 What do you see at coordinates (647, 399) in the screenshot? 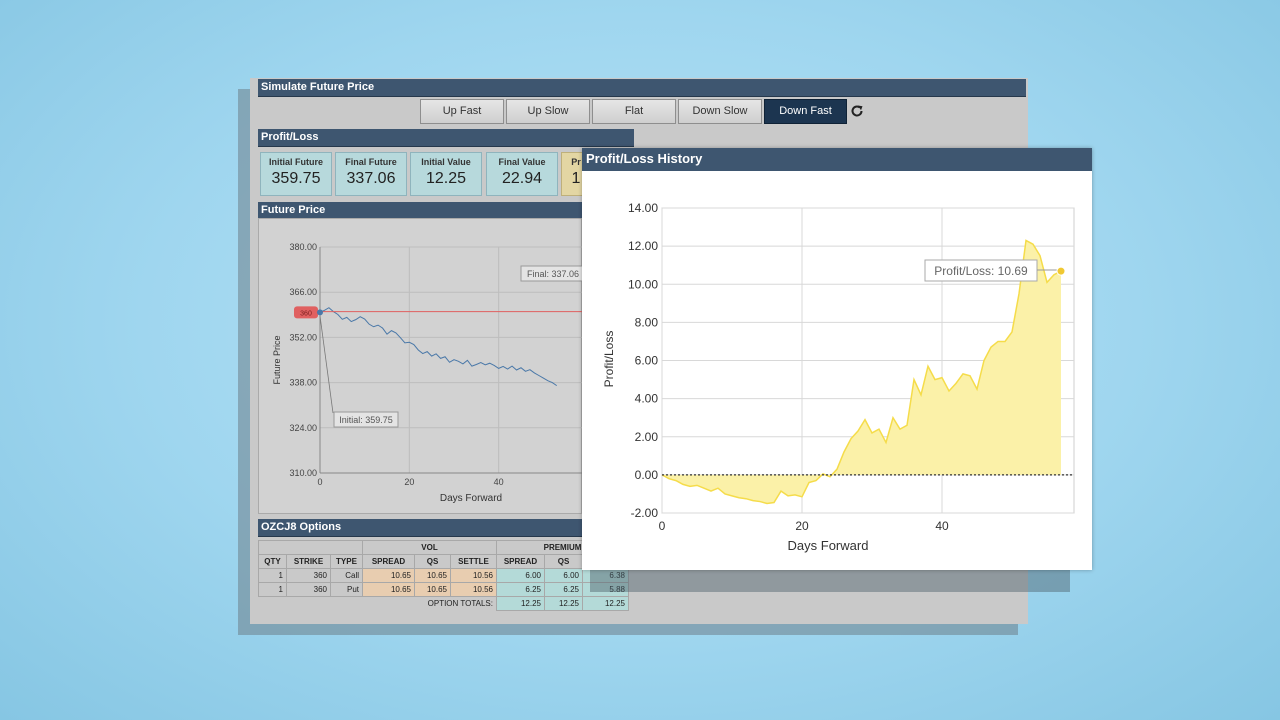
I see `y-tick-label: 4.00` at bounding box center [647, 399].